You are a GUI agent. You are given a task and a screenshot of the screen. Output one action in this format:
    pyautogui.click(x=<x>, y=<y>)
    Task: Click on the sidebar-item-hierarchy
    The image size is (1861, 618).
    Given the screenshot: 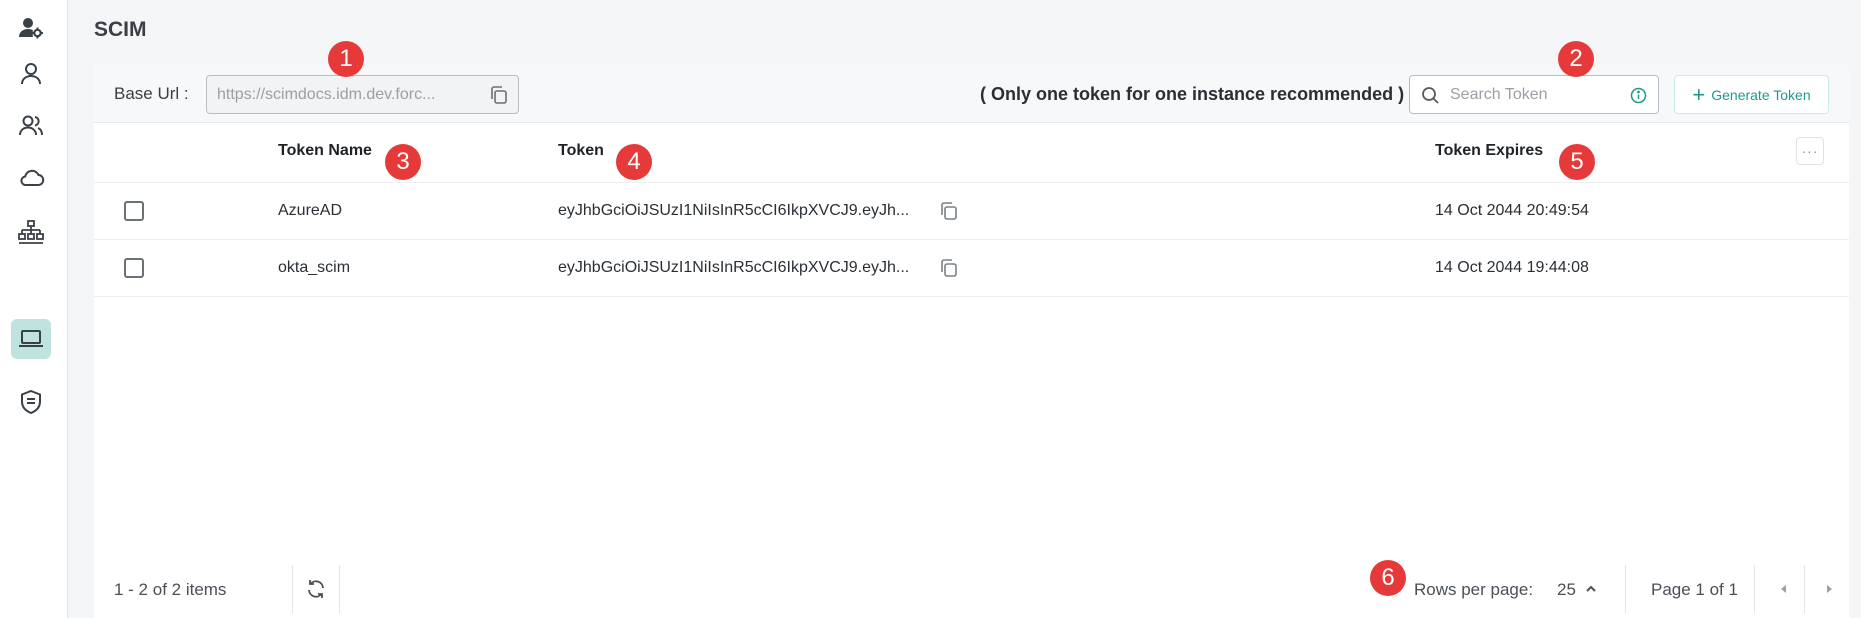 What is the action you would take?
    pyautogui.click(x=31, y=232)
    